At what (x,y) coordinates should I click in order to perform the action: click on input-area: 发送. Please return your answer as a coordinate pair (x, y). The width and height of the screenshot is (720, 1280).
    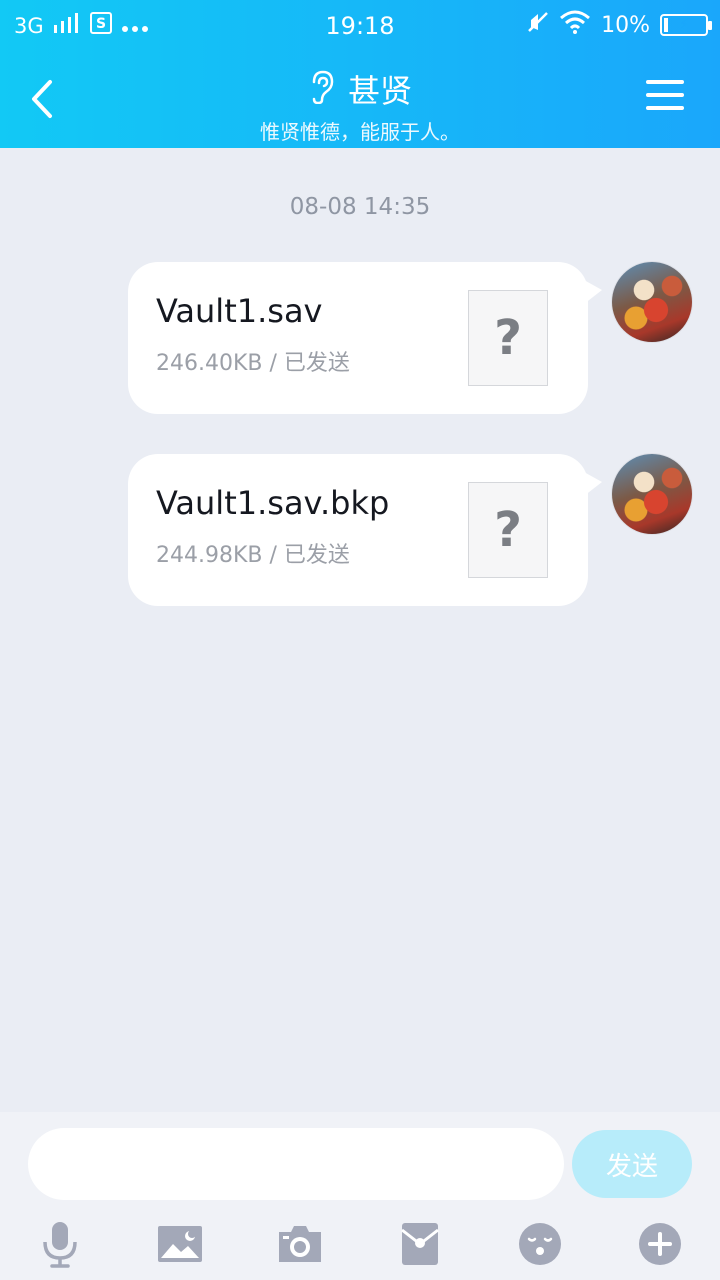
    Looking at the image, I should click on (360, 1196).